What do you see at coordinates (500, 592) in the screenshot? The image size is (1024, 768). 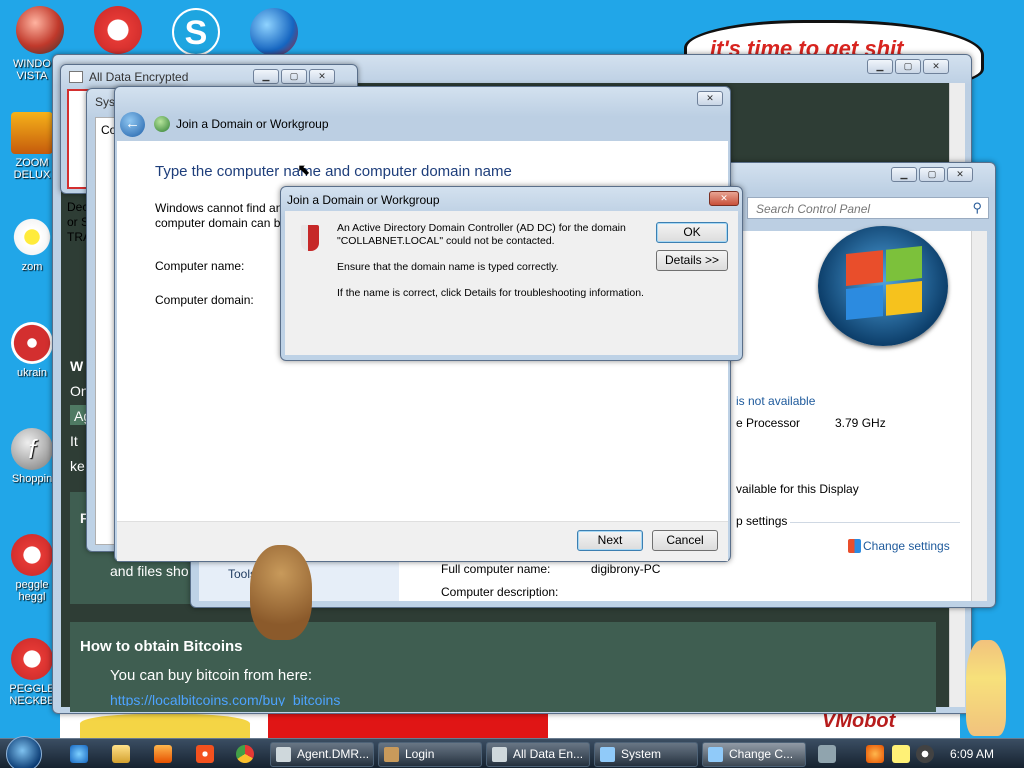 I see `description-label: Computer description:` at bounding box center [500, 592].